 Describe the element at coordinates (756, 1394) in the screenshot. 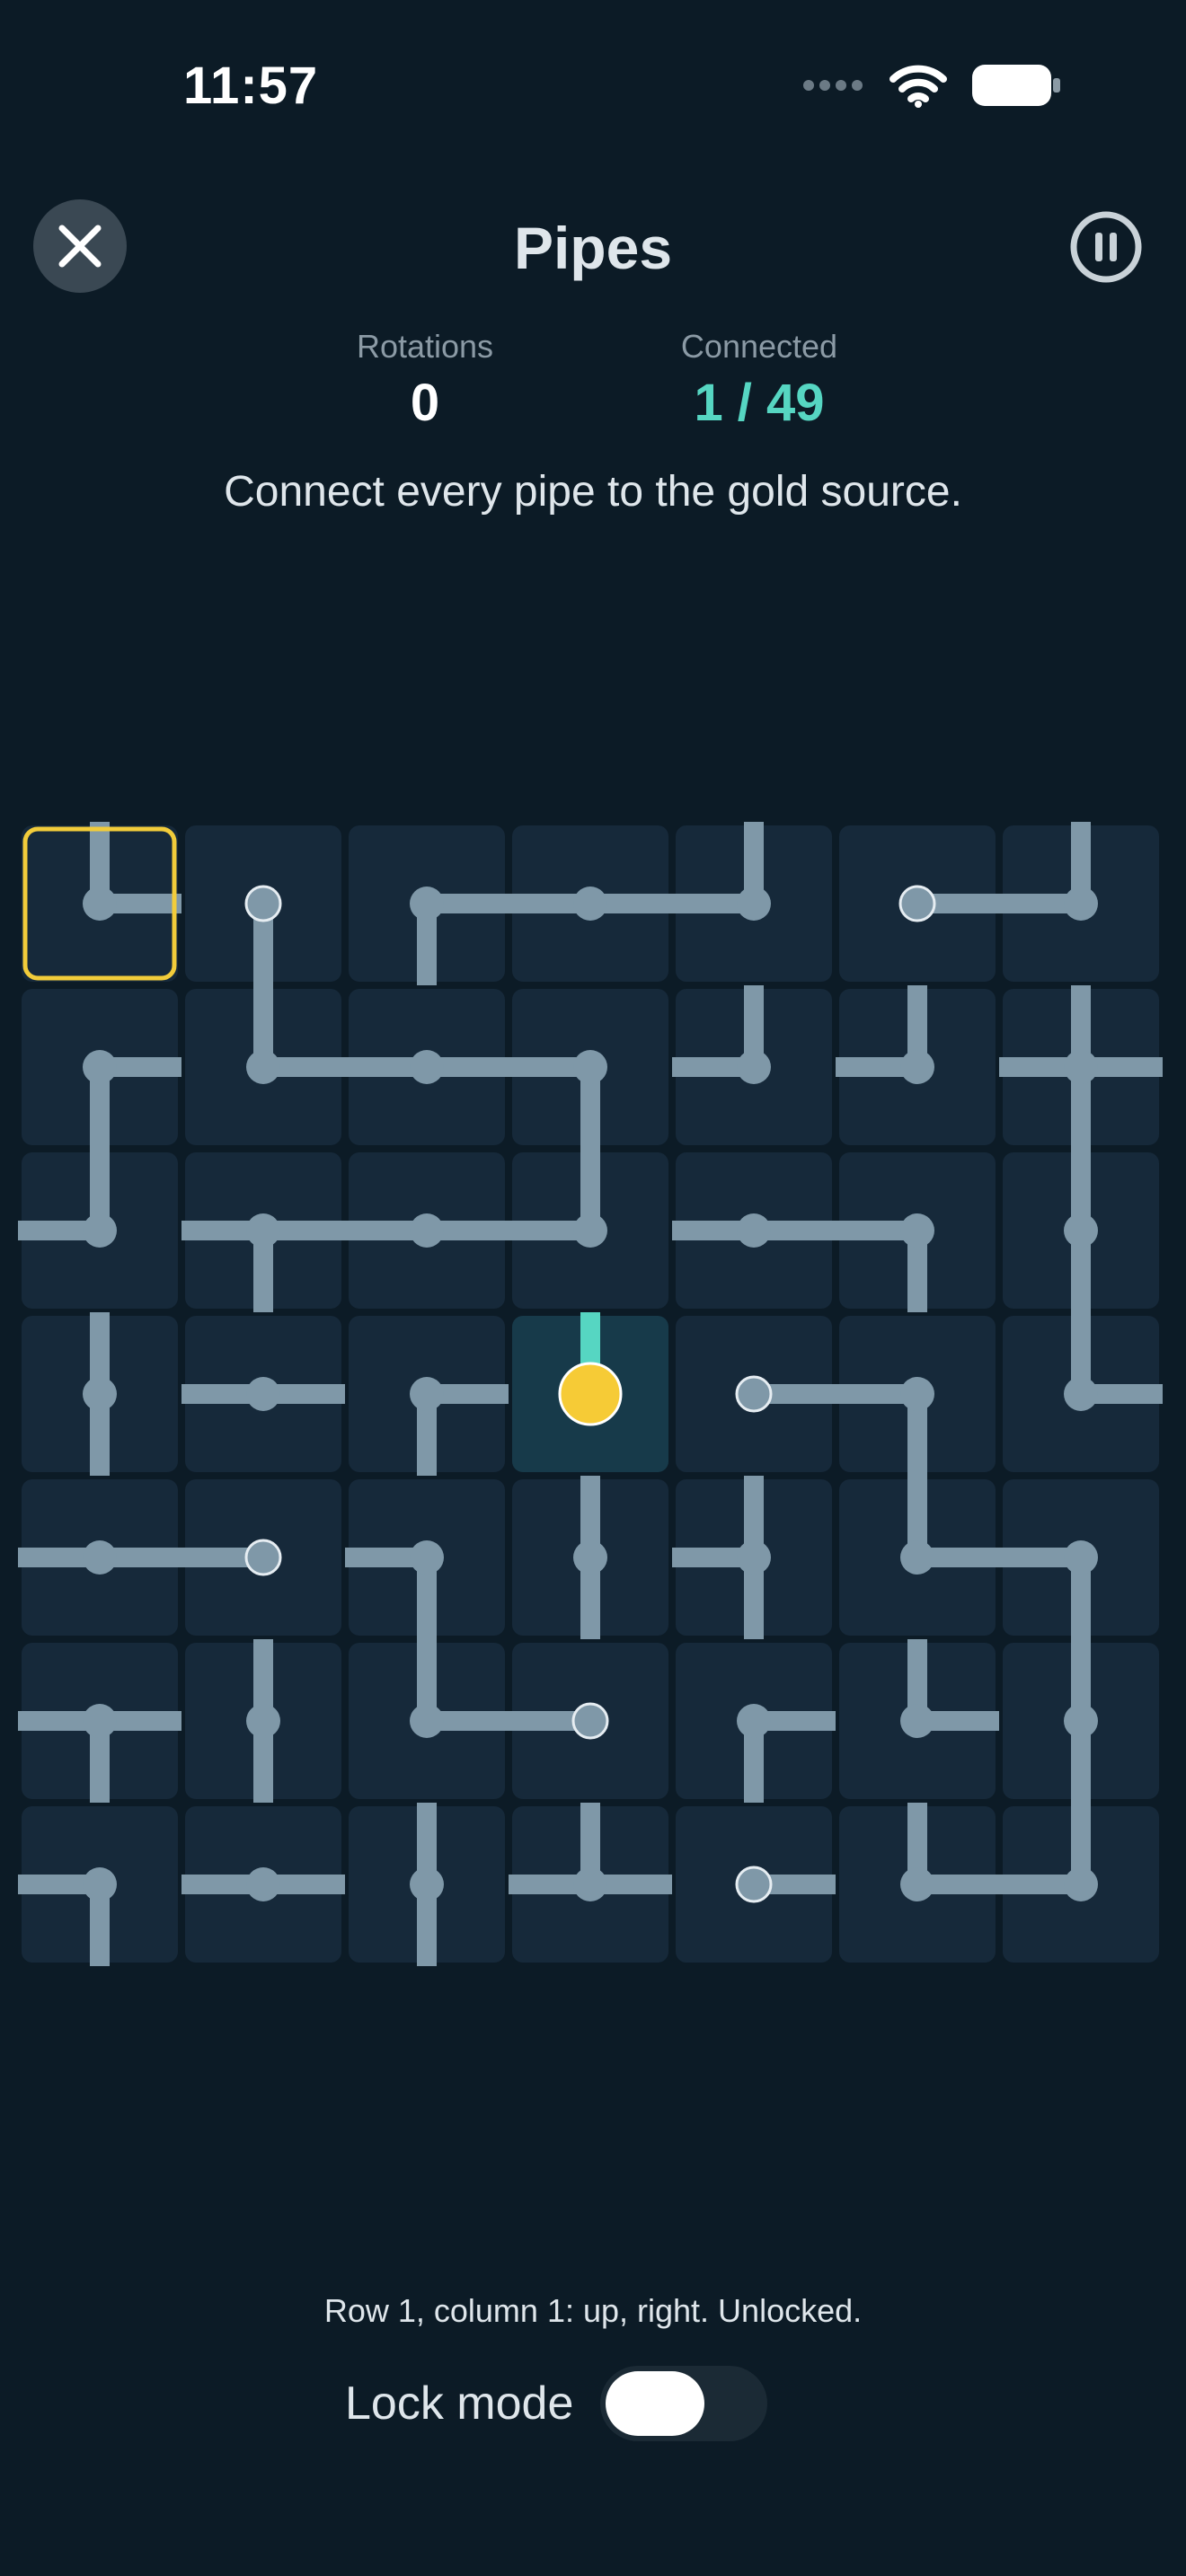

I see `pipe-tile-r4-c5` at that location.